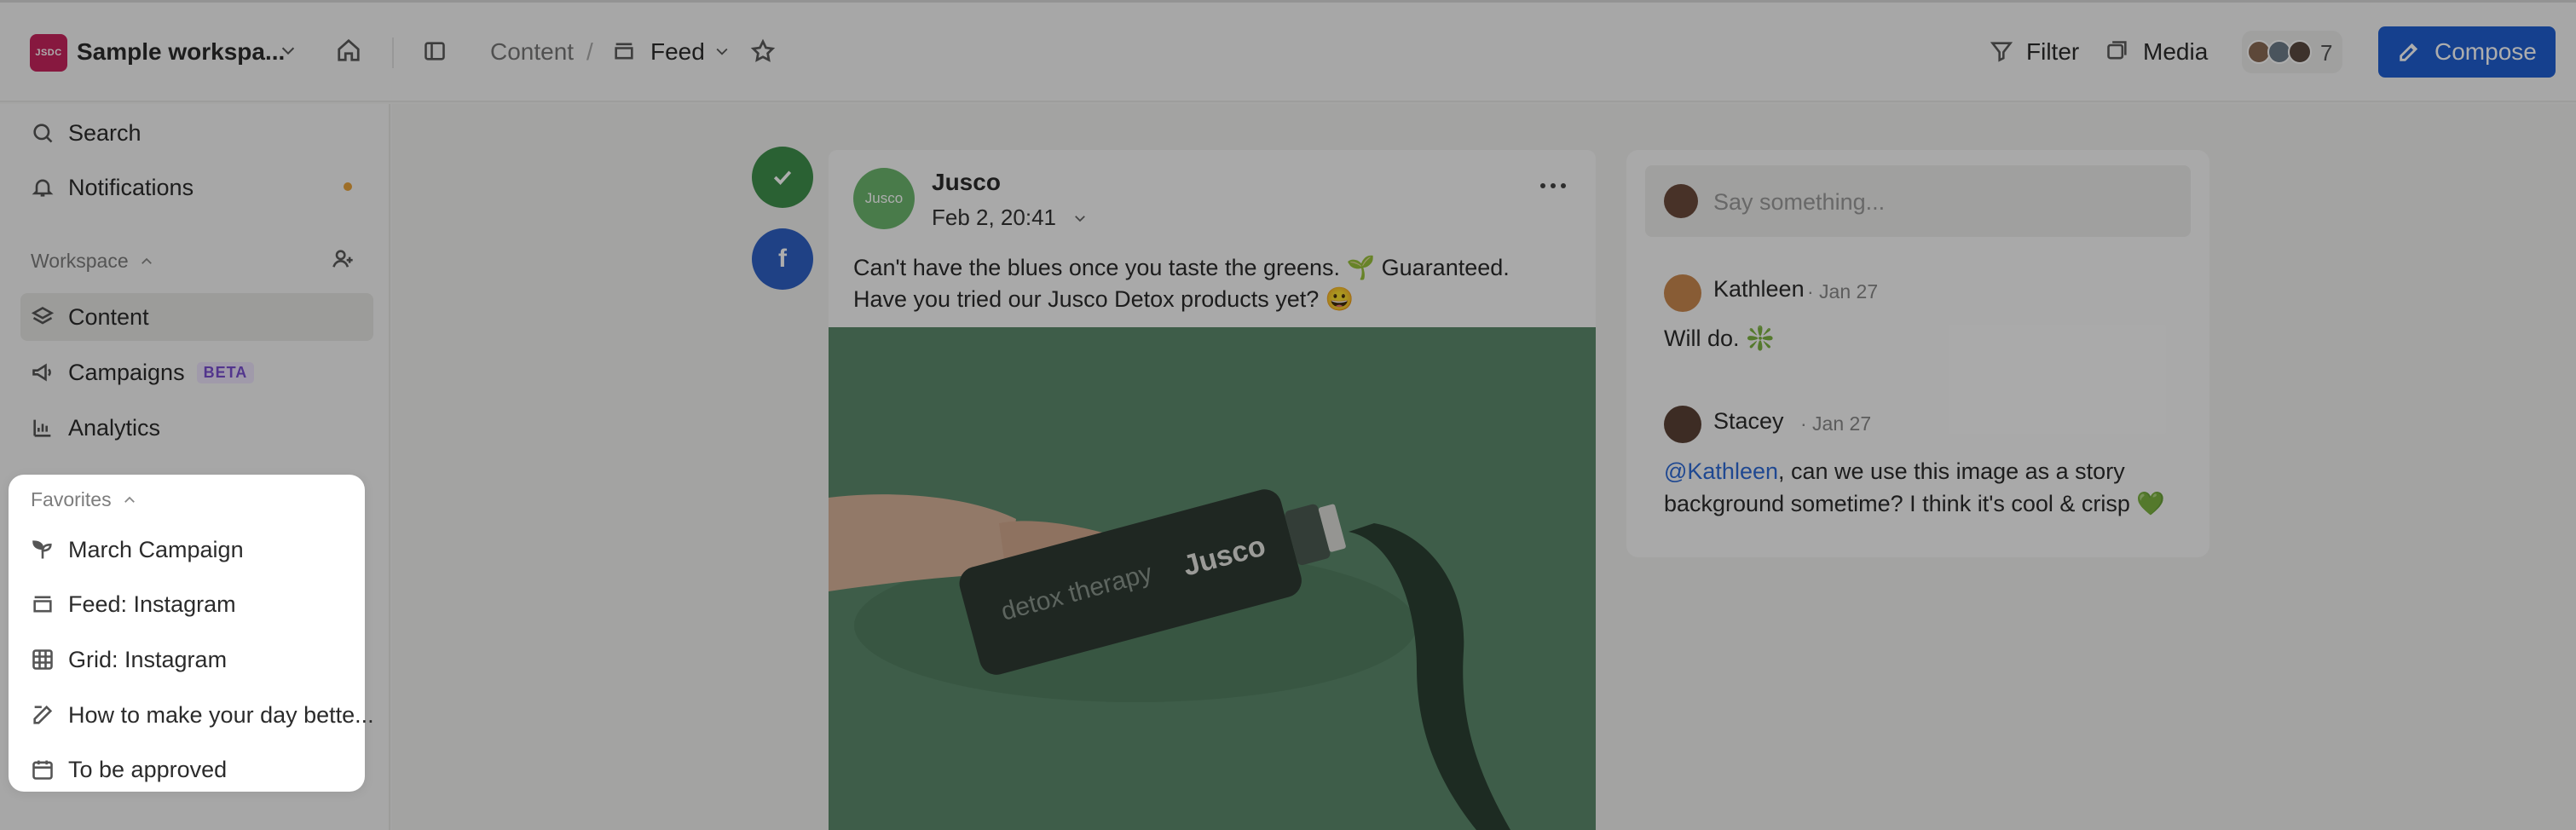  I want to click on sidebar-item-label: Campaigns, so click(126, 372).